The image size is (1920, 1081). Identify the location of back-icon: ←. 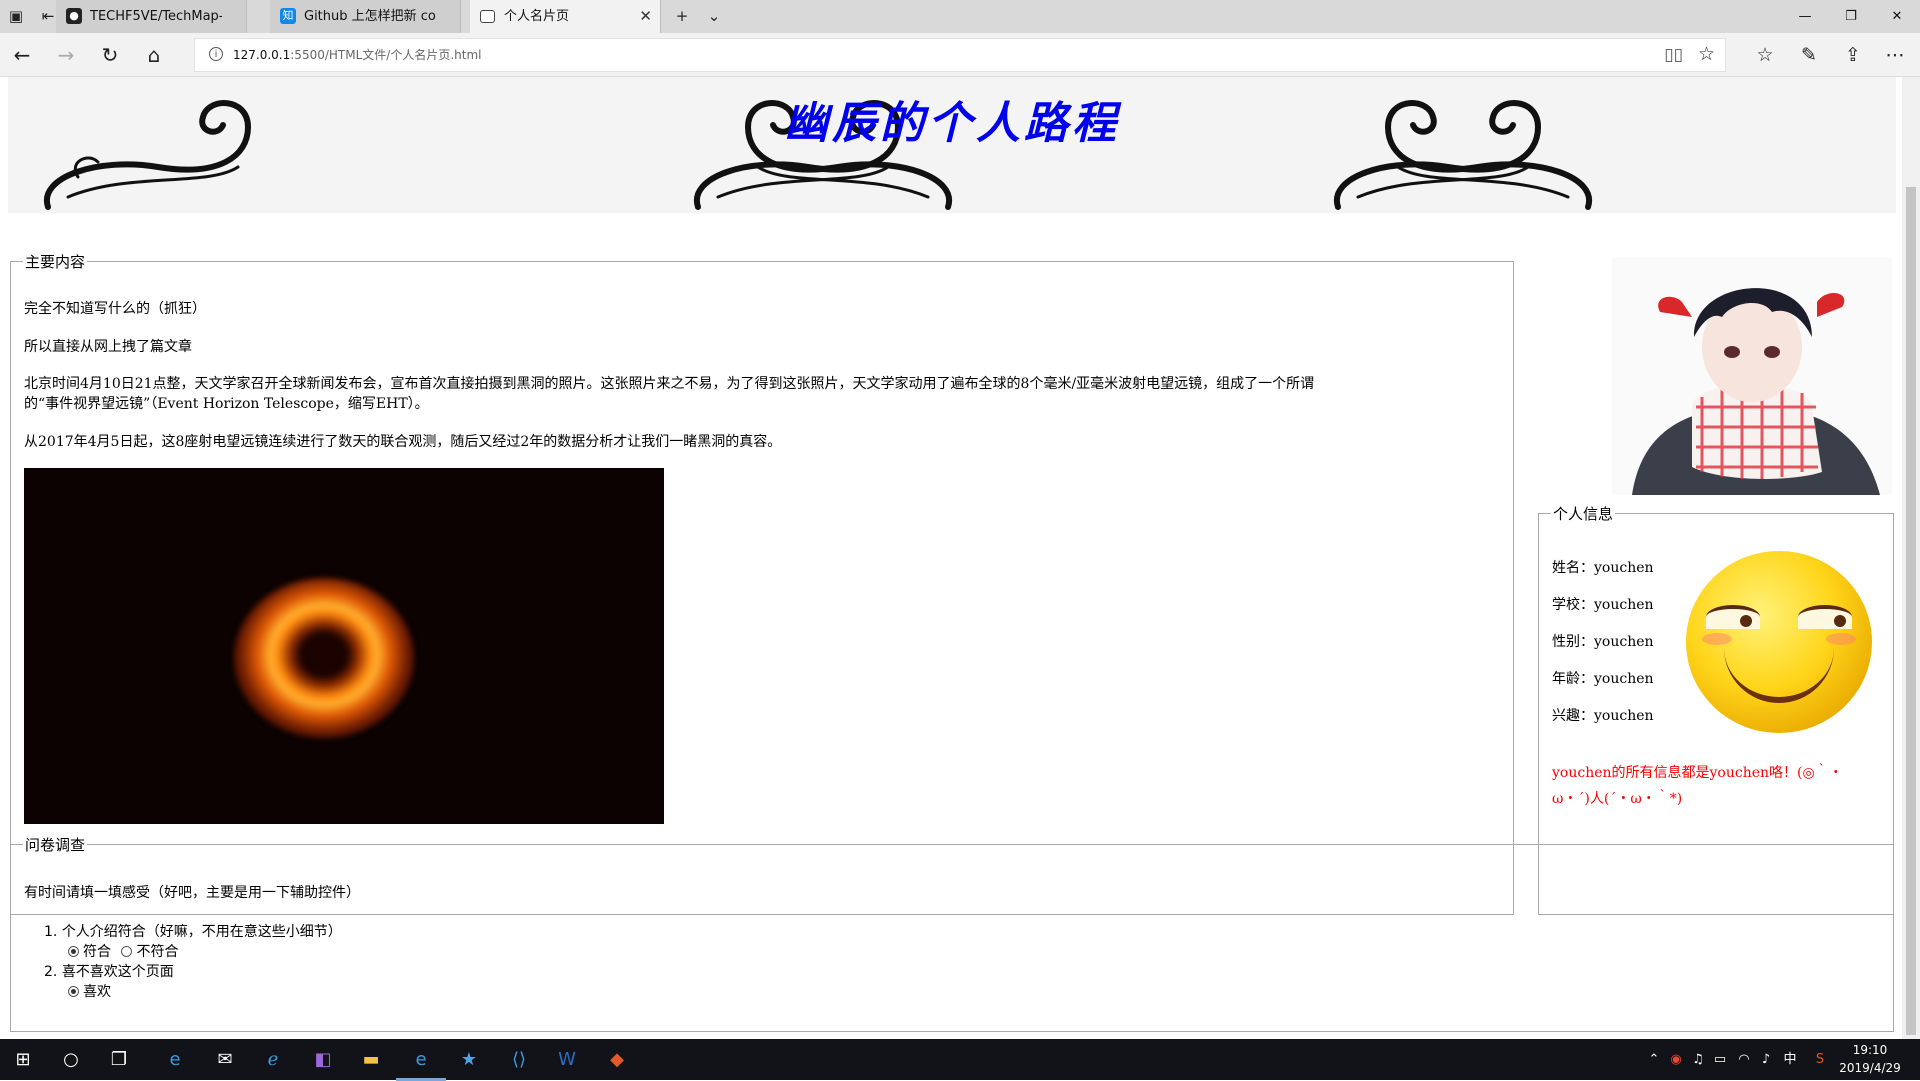
(22, 55).